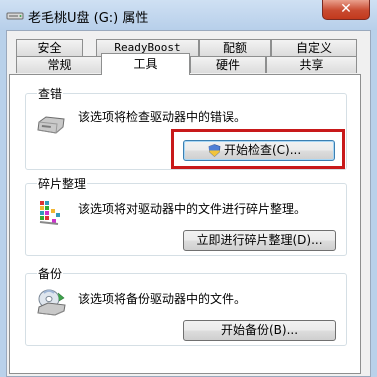 The image size is (377, 377). Describe the element at coordinates (50, 273) in the screenshot. I see `backup-title: 备份` at that location.